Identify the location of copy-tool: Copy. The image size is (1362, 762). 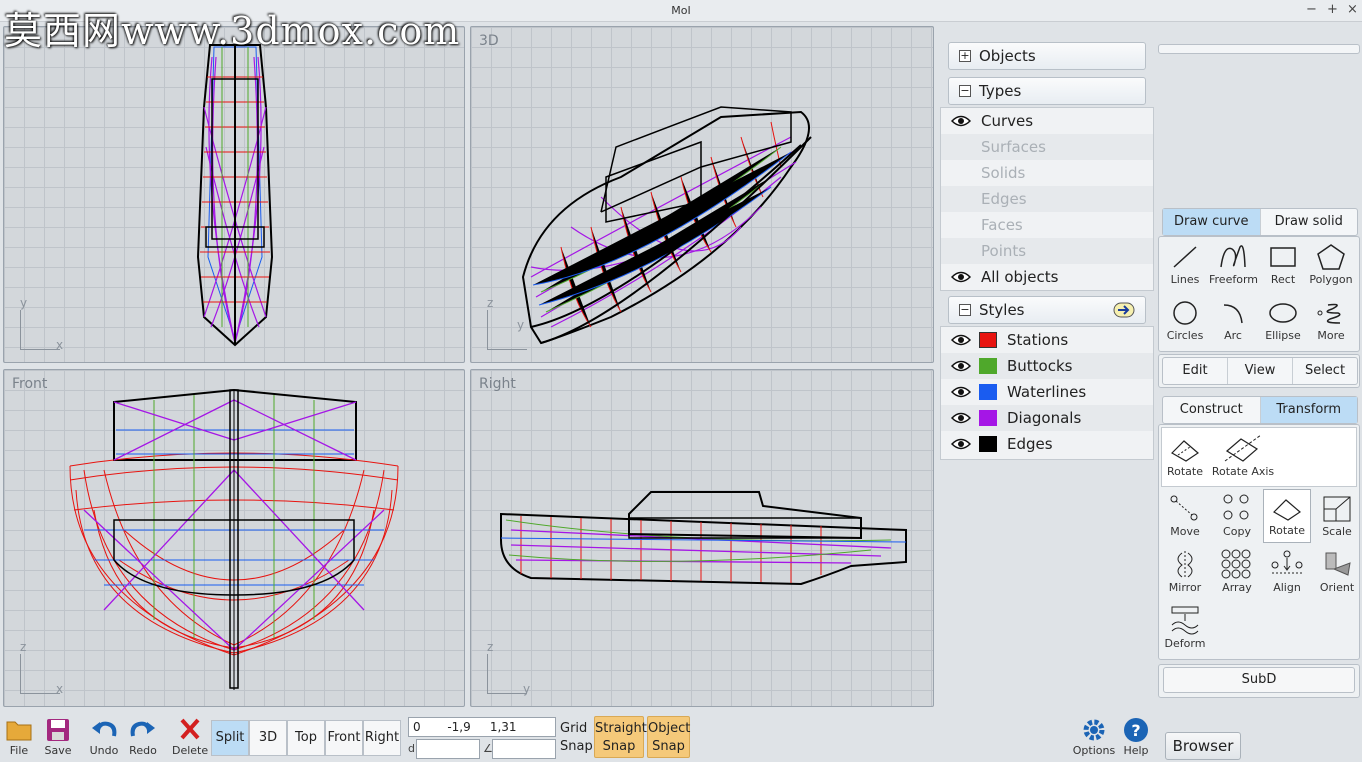
(1237, 515).